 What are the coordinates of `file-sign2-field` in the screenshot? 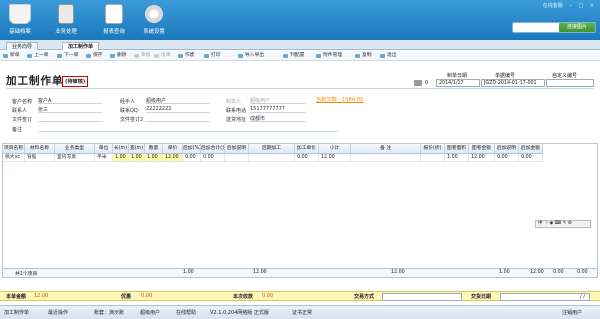 It's located at (178, 118).